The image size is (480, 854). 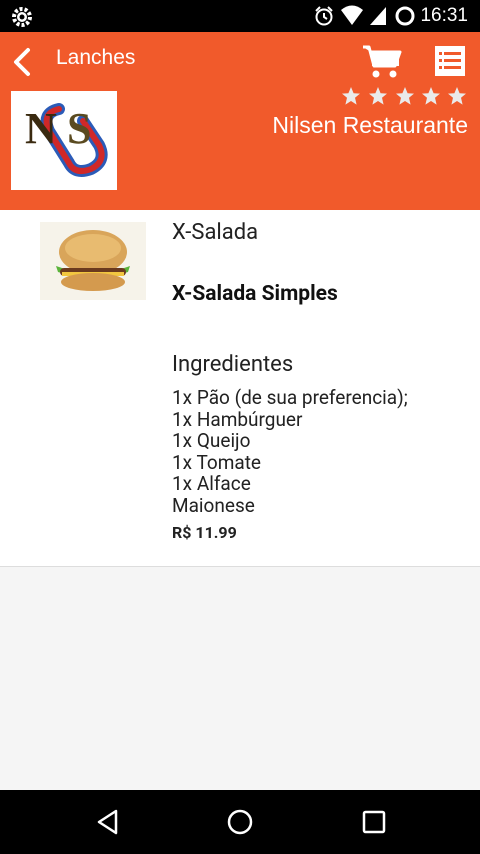 I want to click on status-time: 16:31, so click(x=444, y=15).